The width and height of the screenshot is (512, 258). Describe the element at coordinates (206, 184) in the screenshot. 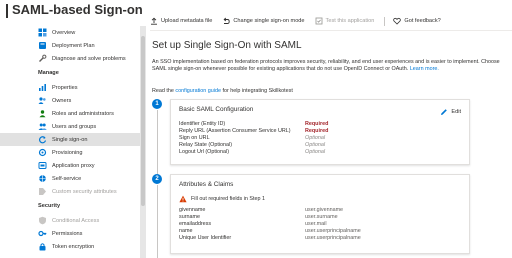

I see `card-title: Attributes & Claims` at that location.